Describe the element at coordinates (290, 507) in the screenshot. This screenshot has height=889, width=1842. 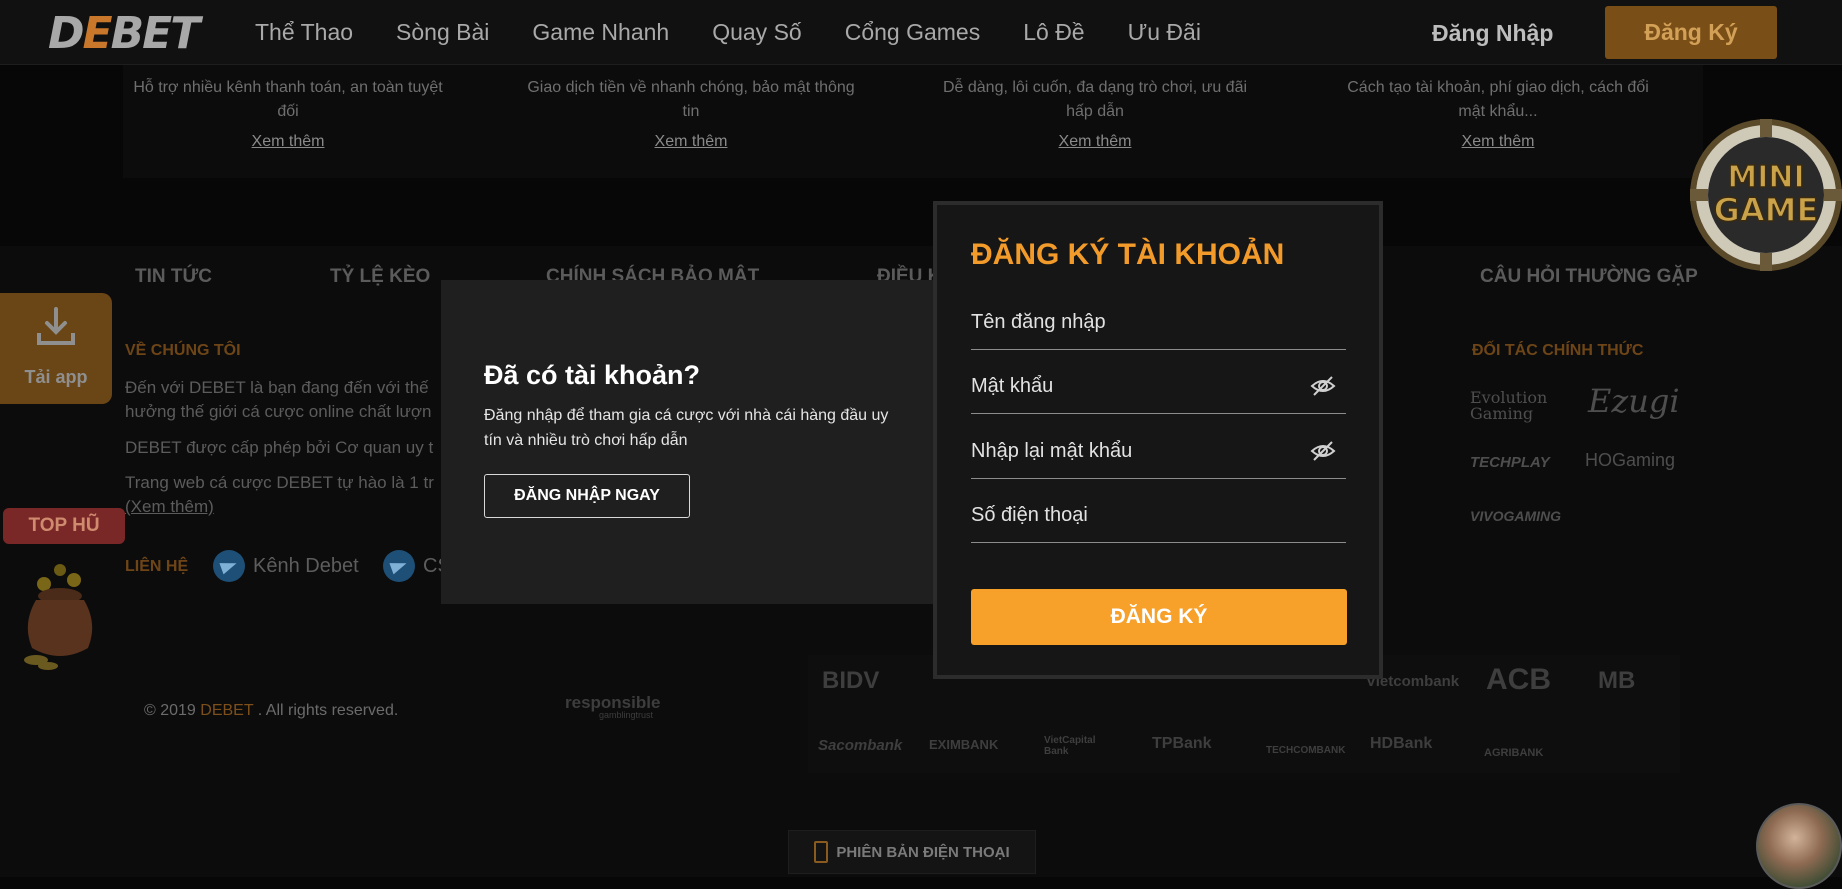
I see `about-read-more-link: (Xem thêm)` at that location.